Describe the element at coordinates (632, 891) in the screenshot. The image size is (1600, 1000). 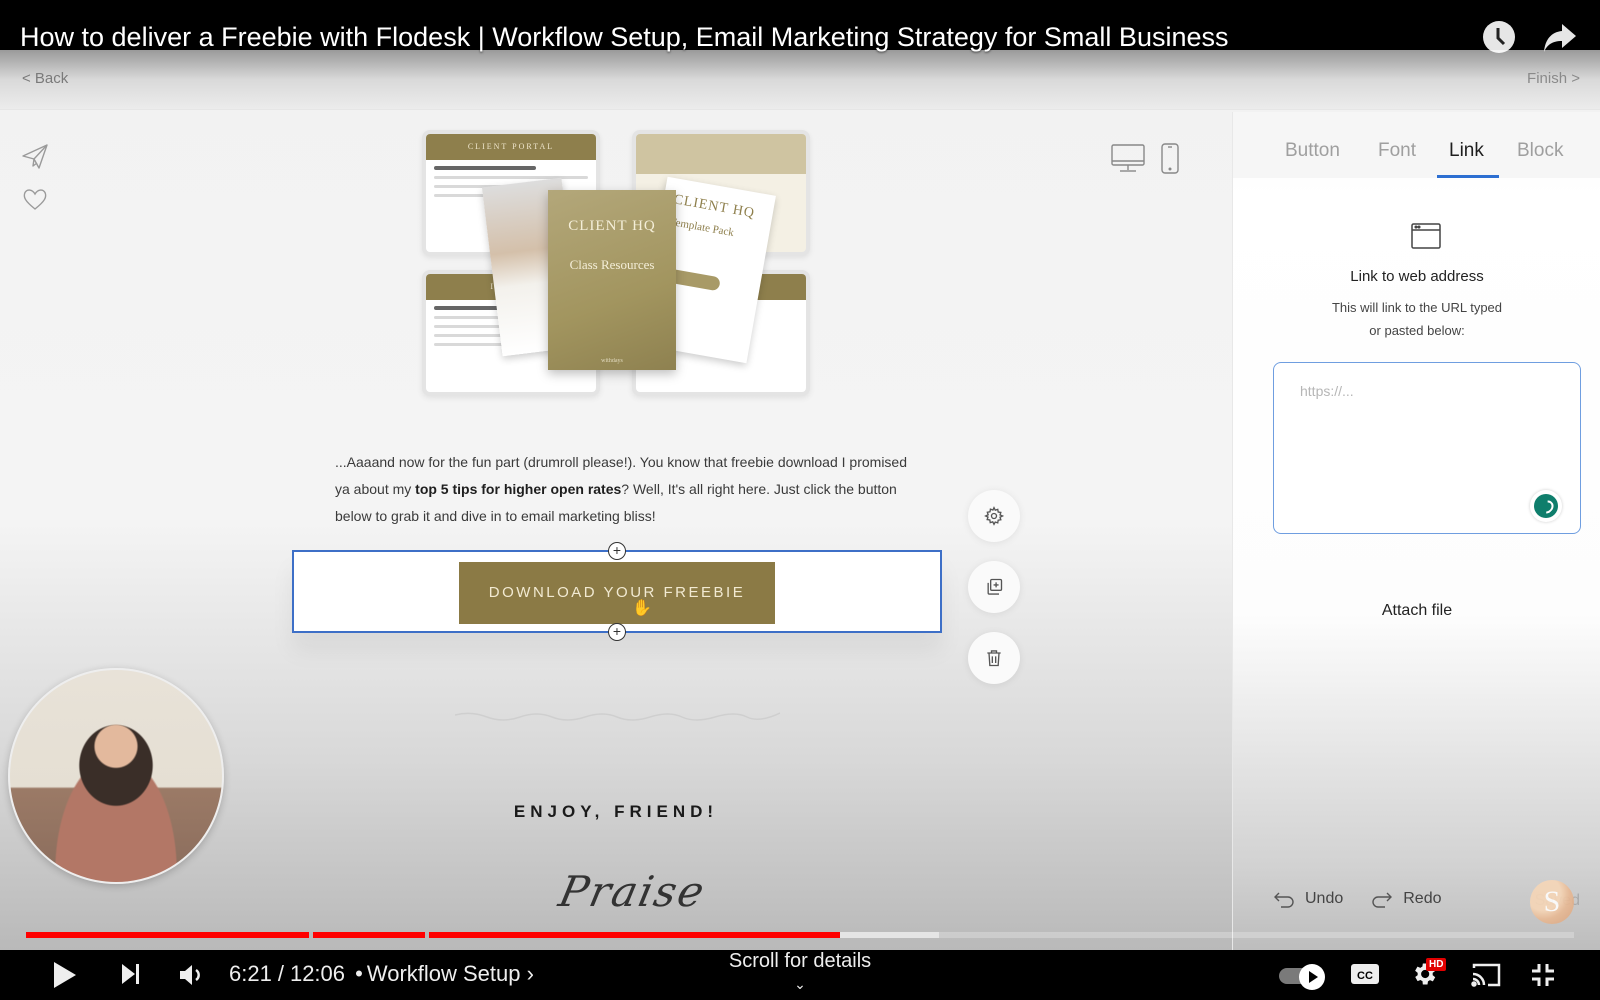
I see `signature: Praise` at that location.